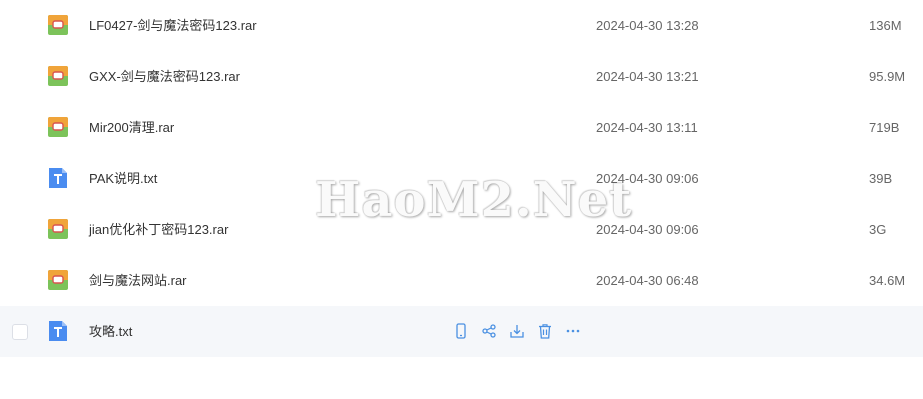 This screenshot has height=399, width=923. I want to click on file-name: 剑与魔法网站.rar, so click(138, 280).